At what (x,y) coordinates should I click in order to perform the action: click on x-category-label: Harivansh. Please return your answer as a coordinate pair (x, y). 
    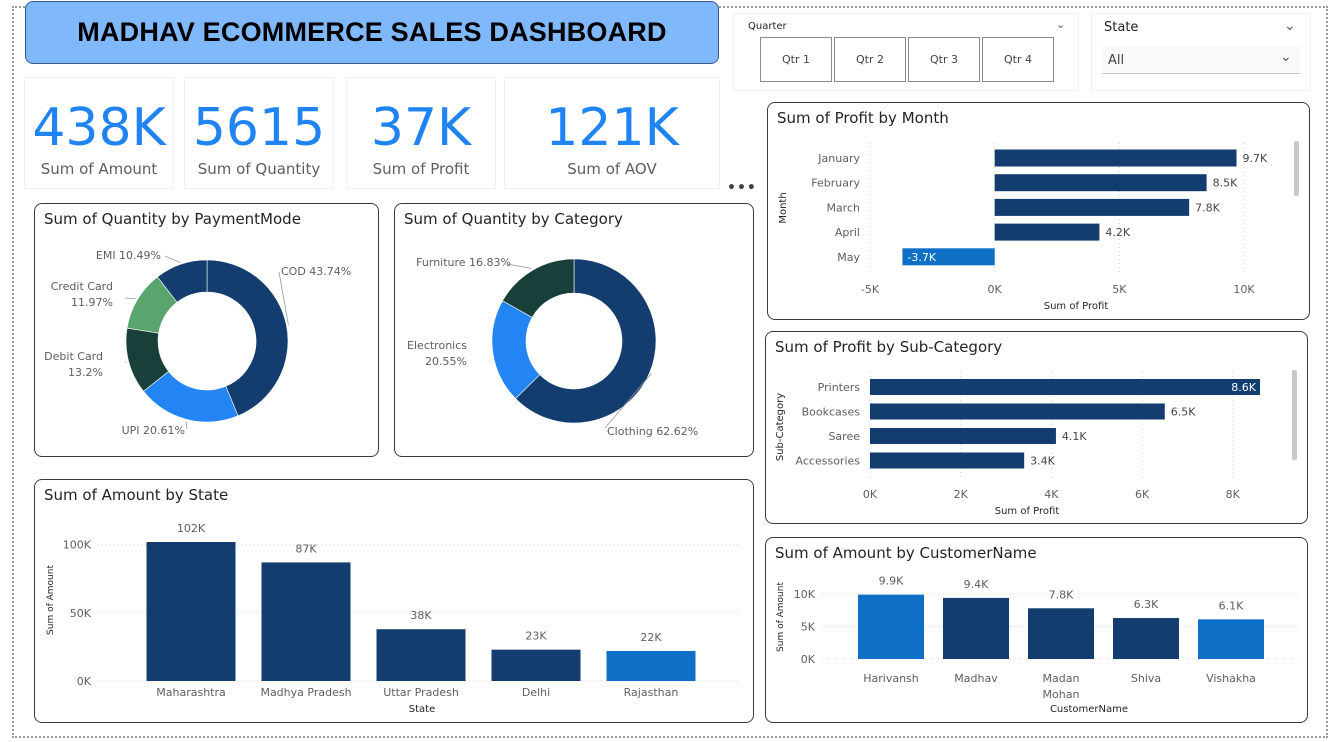
    Looking at the image, I should click on (891, 678).